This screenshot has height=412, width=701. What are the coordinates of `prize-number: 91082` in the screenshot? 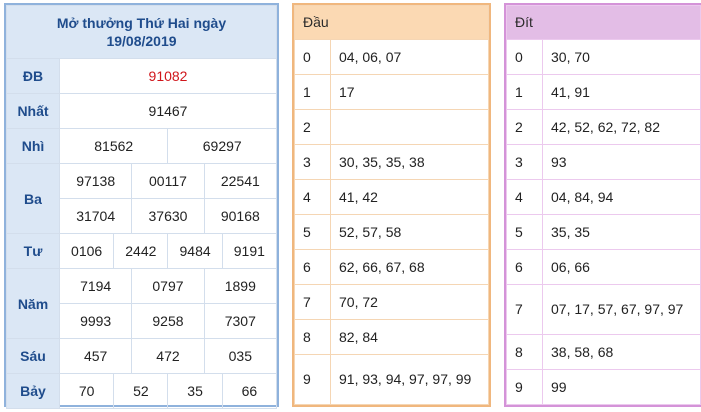 It's located at (168, 76).